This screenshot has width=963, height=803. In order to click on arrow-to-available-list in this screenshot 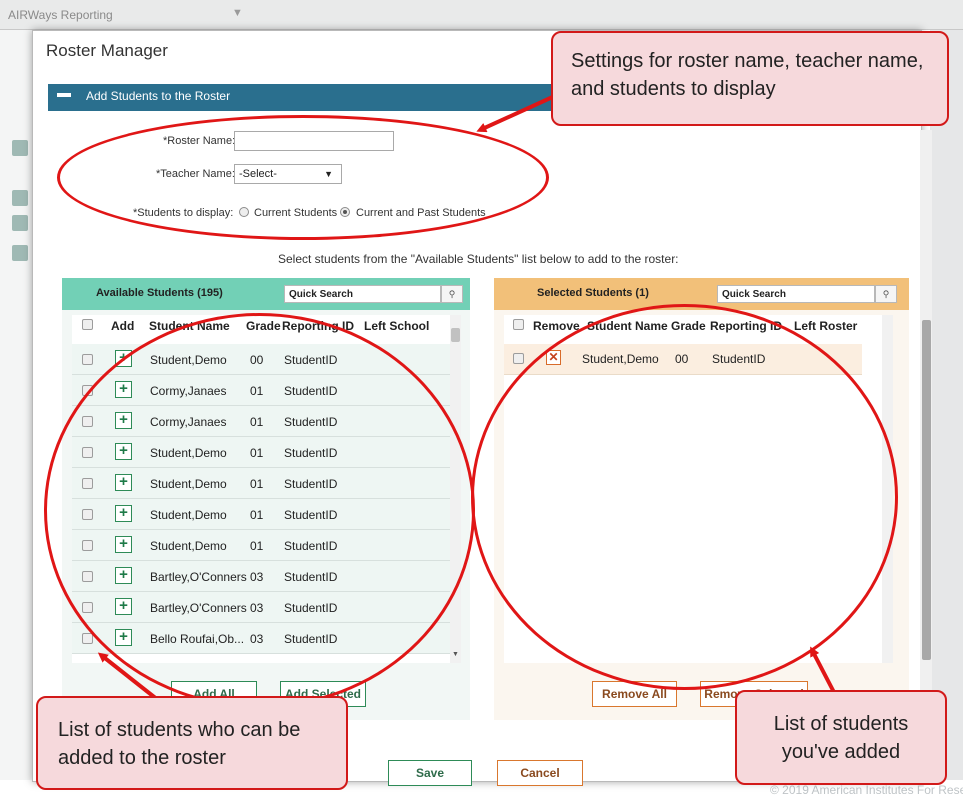, I will do `click(128, 677)`.